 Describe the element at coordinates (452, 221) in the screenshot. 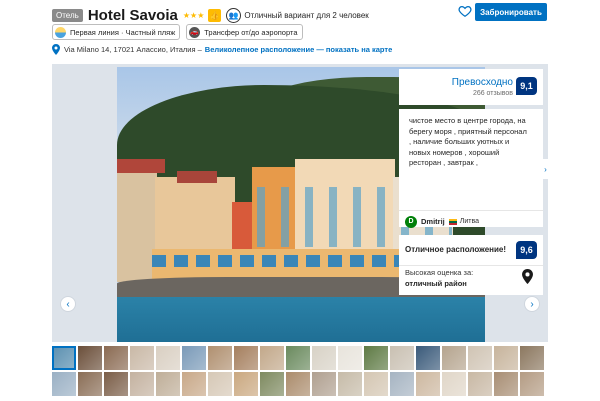

I see `lithuania-flag-icon` at that location.